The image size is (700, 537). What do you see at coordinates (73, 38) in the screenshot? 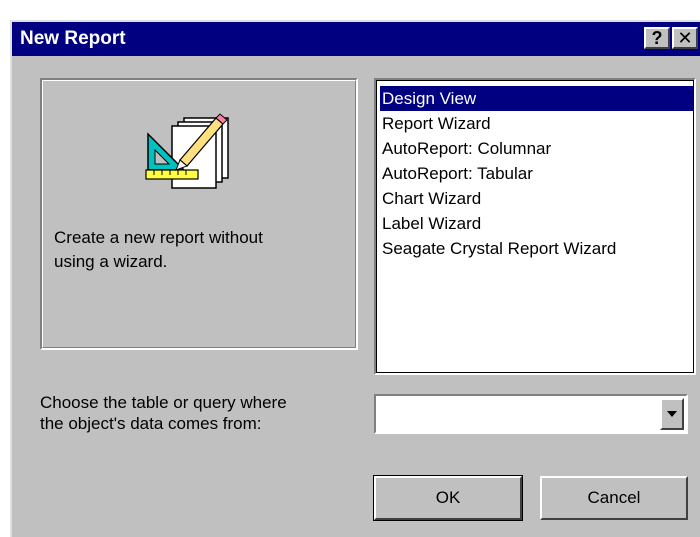
I see `dialog-title: New Report` at bounding box center [73, 38].